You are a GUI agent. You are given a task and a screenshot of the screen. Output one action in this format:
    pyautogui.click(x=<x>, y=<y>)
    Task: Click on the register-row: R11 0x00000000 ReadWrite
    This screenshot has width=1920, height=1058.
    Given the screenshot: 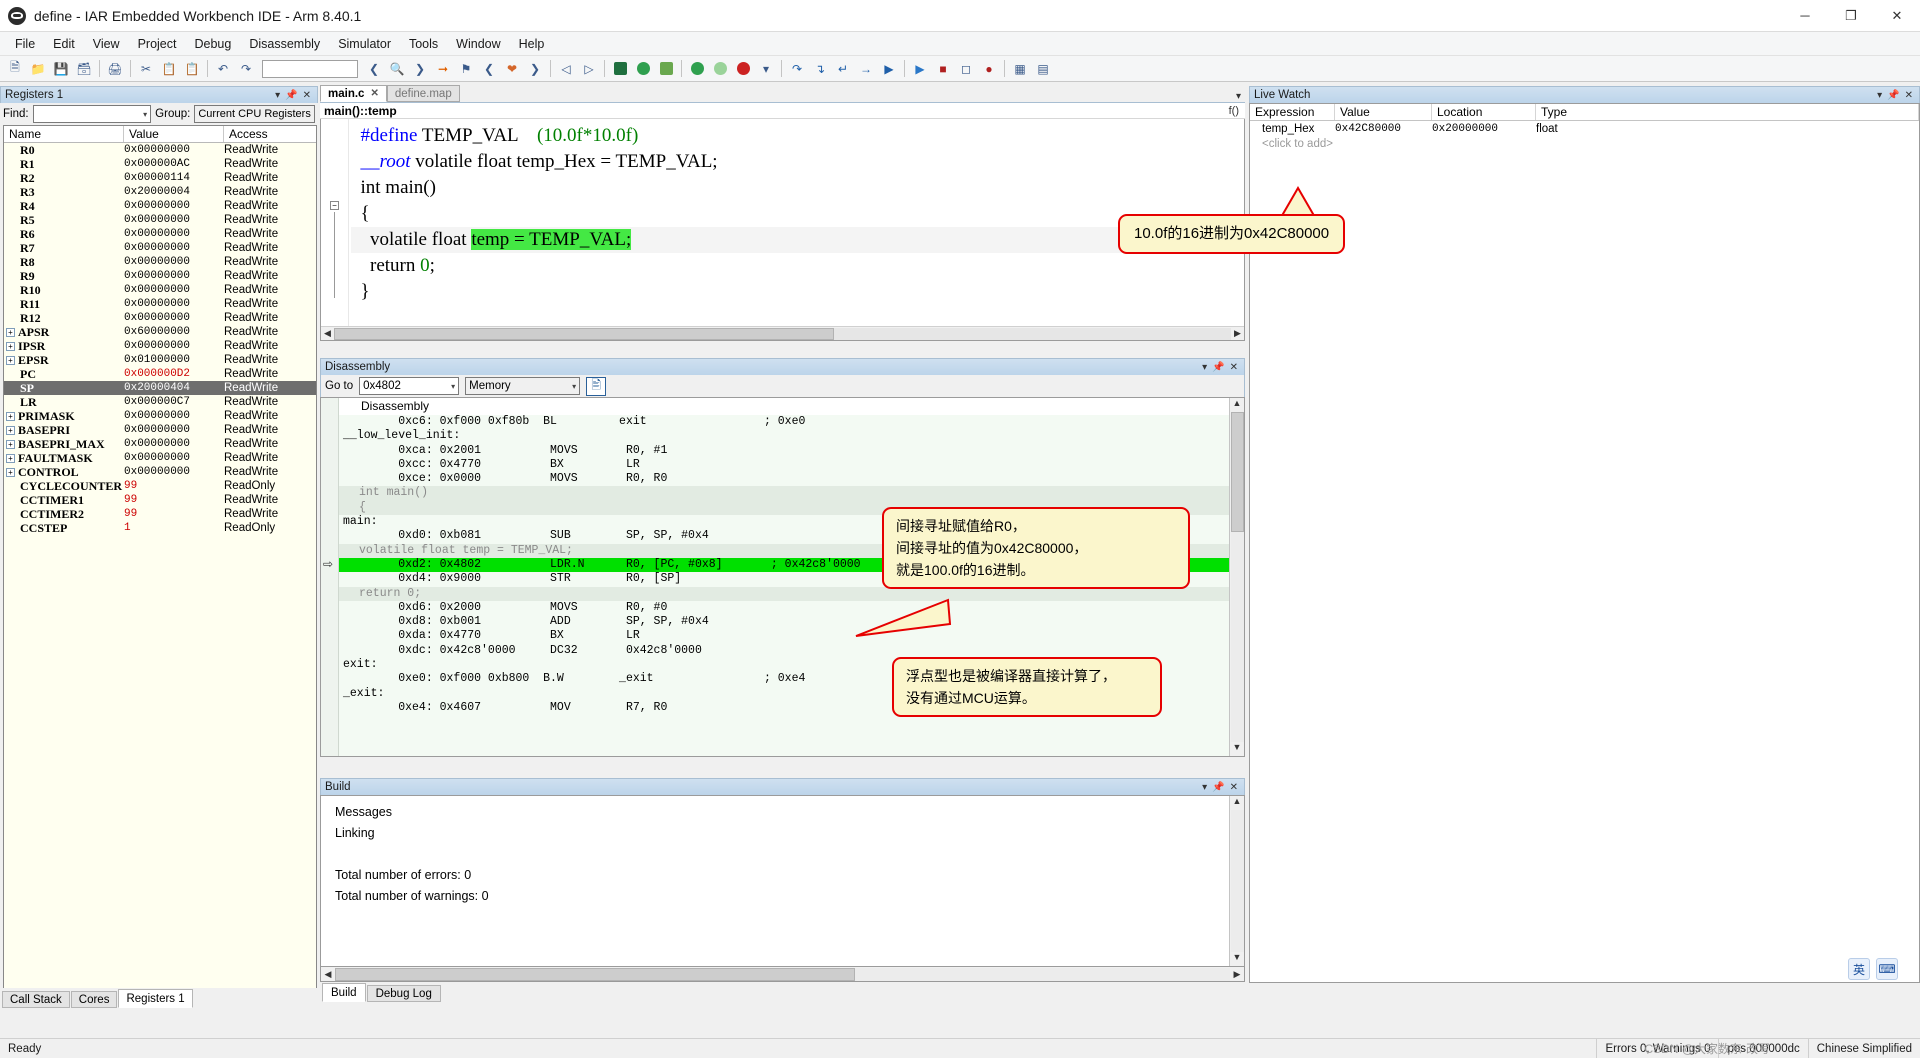 What is the action you would take?
    pyautogui.click(x=160, y=304)
    